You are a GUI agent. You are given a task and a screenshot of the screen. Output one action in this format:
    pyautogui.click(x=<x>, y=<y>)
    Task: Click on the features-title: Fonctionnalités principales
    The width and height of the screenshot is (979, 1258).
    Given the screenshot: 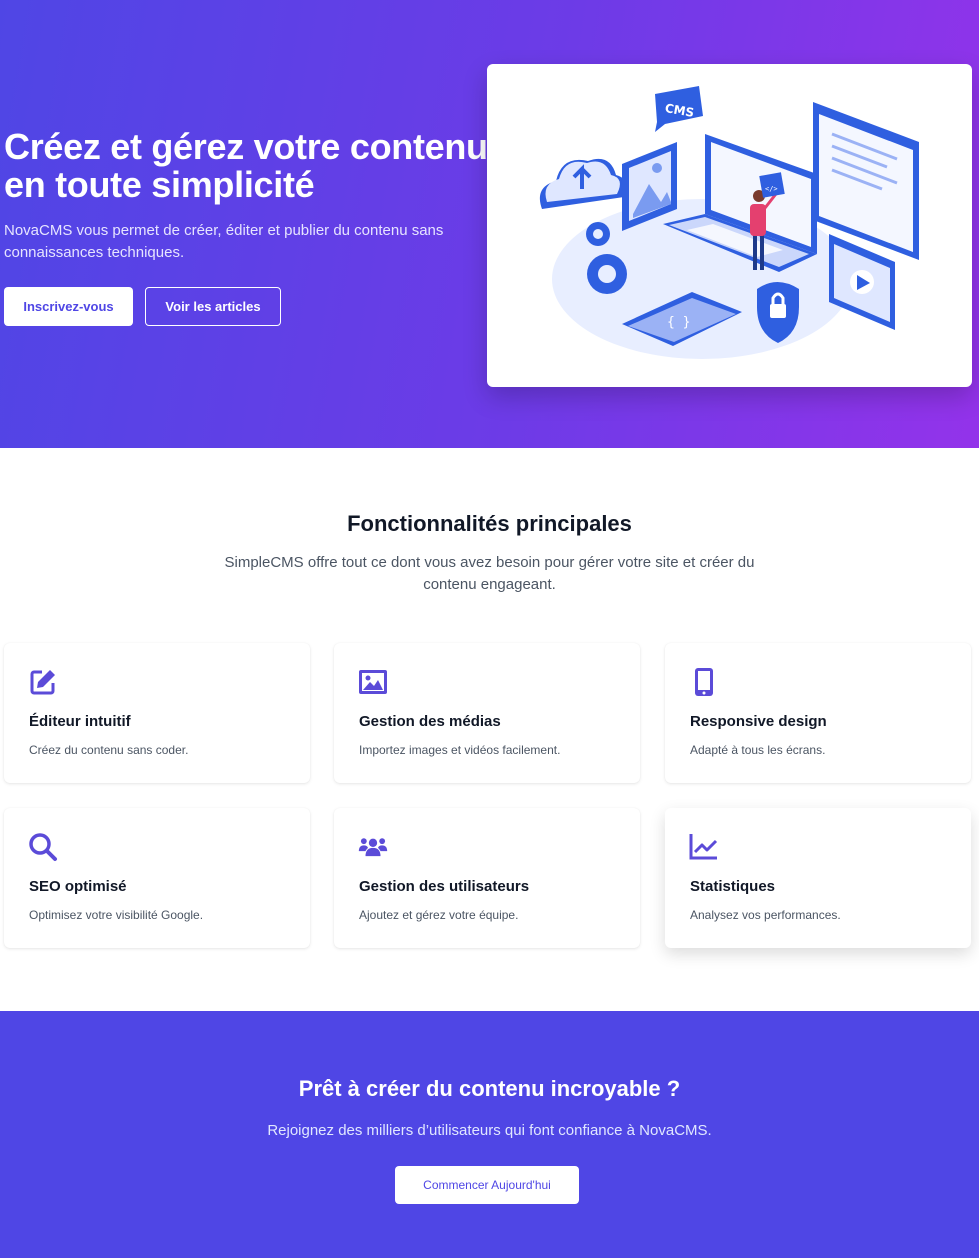 What is the action you would take?
    pyautogui.click(x=489, y=523)
    